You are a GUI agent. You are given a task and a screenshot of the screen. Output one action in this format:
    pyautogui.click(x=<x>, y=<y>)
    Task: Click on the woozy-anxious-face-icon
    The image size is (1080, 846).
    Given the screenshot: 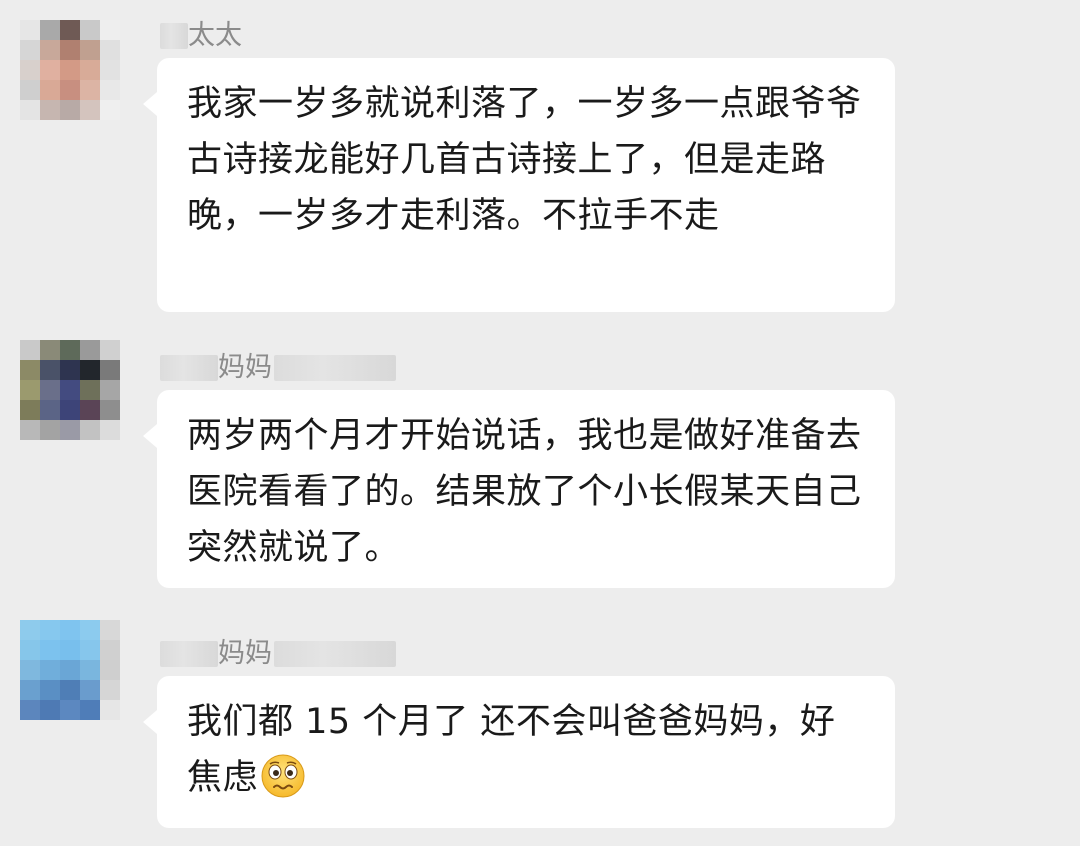 What is the action you would take?
    pyautogui.click(x=283, y=776)
    